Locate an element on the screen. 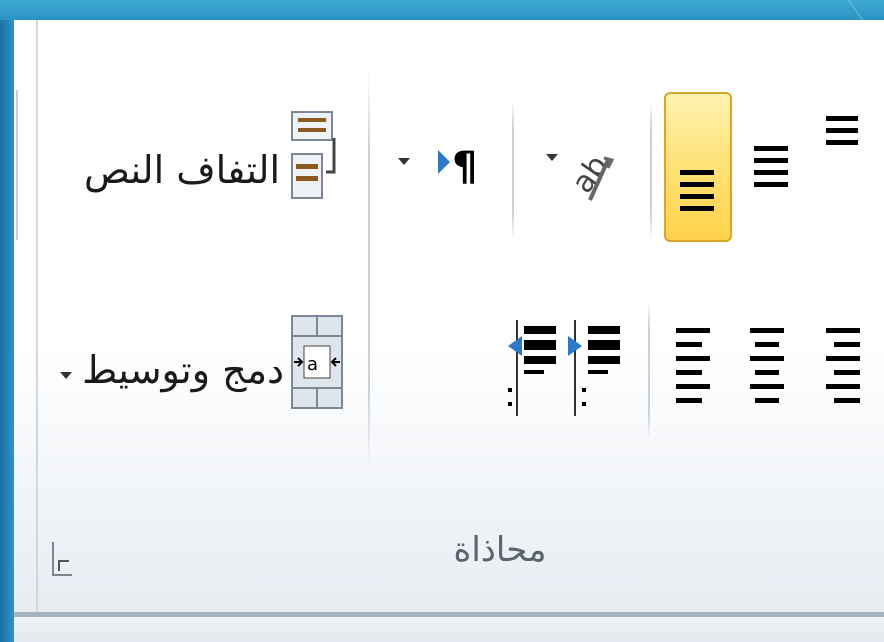  dialog-launcher-button is located at coordinates (62, 559).